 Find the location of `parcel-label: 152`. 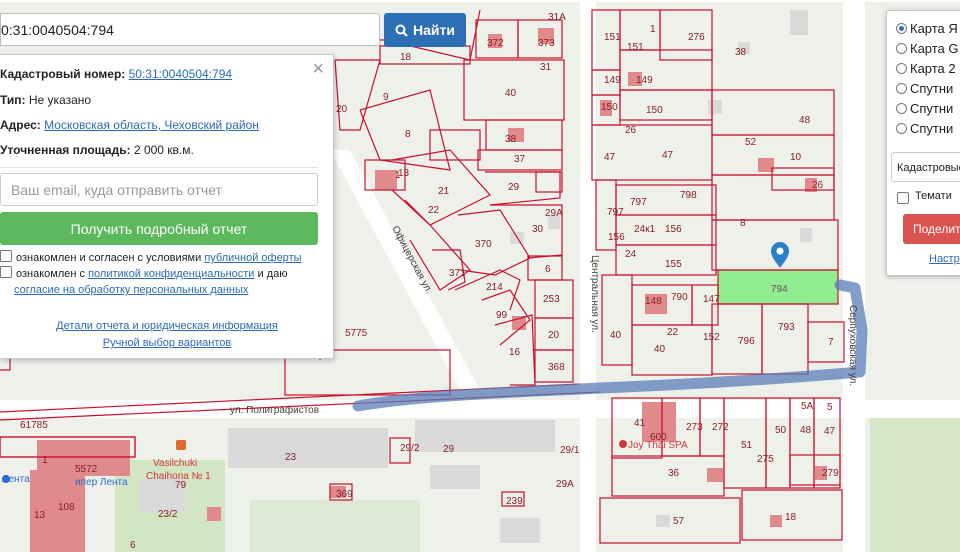

parcel-label: 152 is located at coordinates (711, 337).